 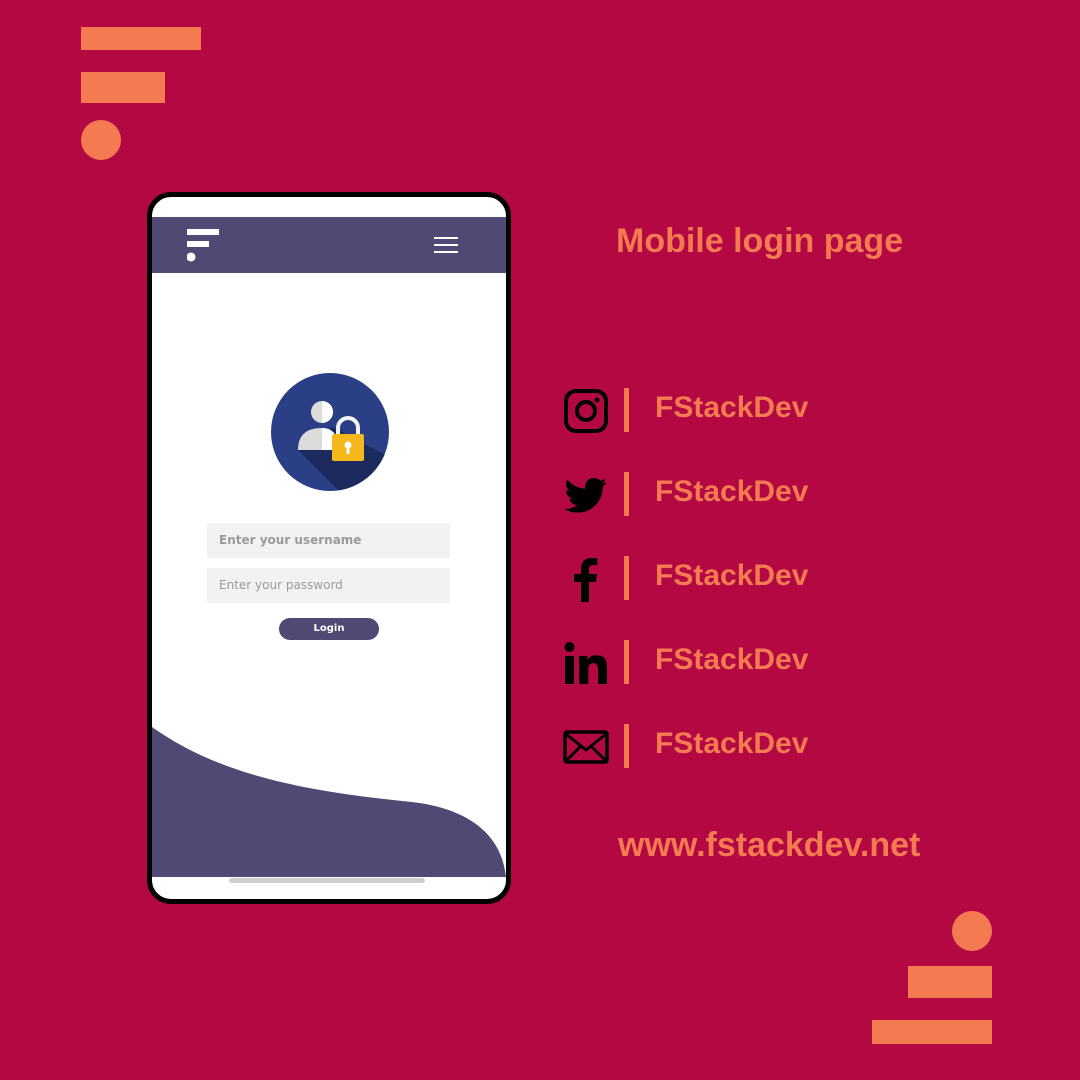 I want to click on social-row-twitter: FStackDev, so click(x=773, y=495).